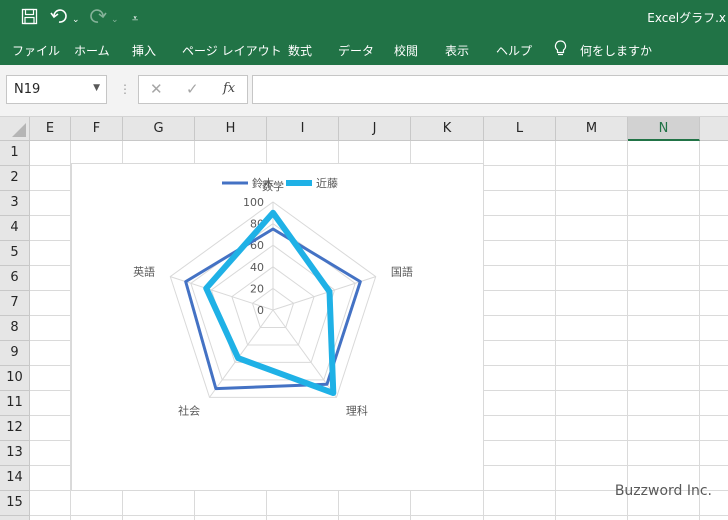 This screenshot has width=728, height=520. Describe the element at coordinates (357, 410) in the screenshot. I see `category-label: 理科` at that location.